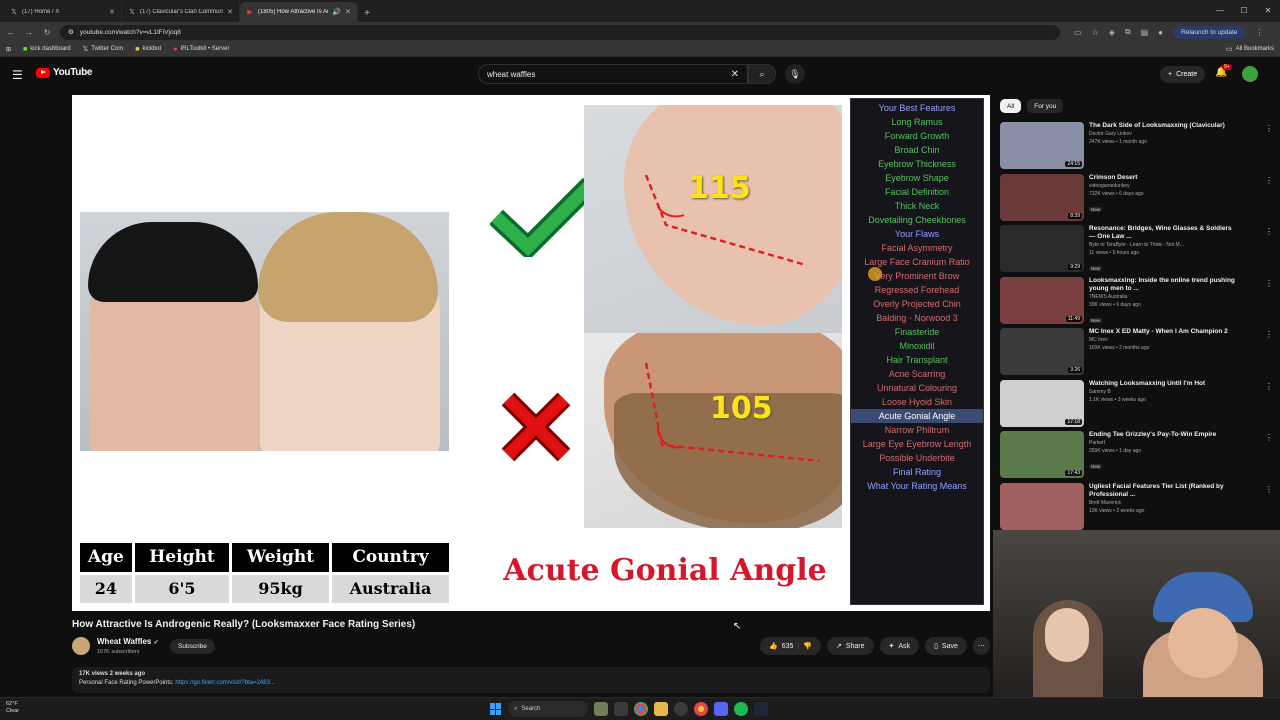 The height and width of the screenshot is (720, 1280). Describe the element at coordinates (1164, 503) in the screenshot. I see `recommendation-channel: Brett Maverick` at that location.